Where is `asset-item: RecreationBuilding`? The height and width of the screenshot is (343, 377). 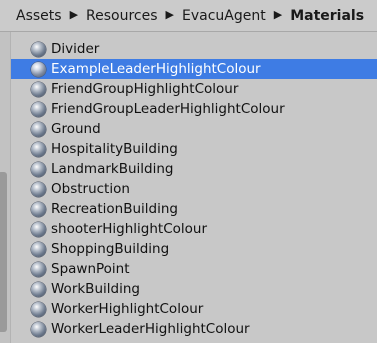
asset-item: RecreationBuilding is located at coordinates (194, 209).